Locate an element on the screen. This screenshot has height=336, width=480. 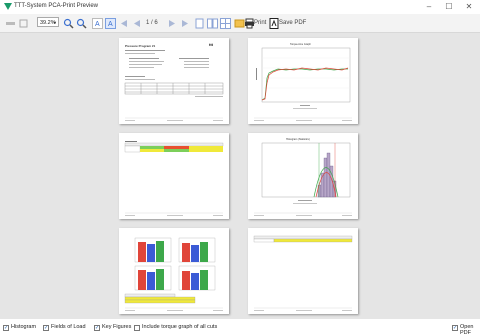
preview-page-4: Histogram (Statistics) is located at coordinates (303, 176).